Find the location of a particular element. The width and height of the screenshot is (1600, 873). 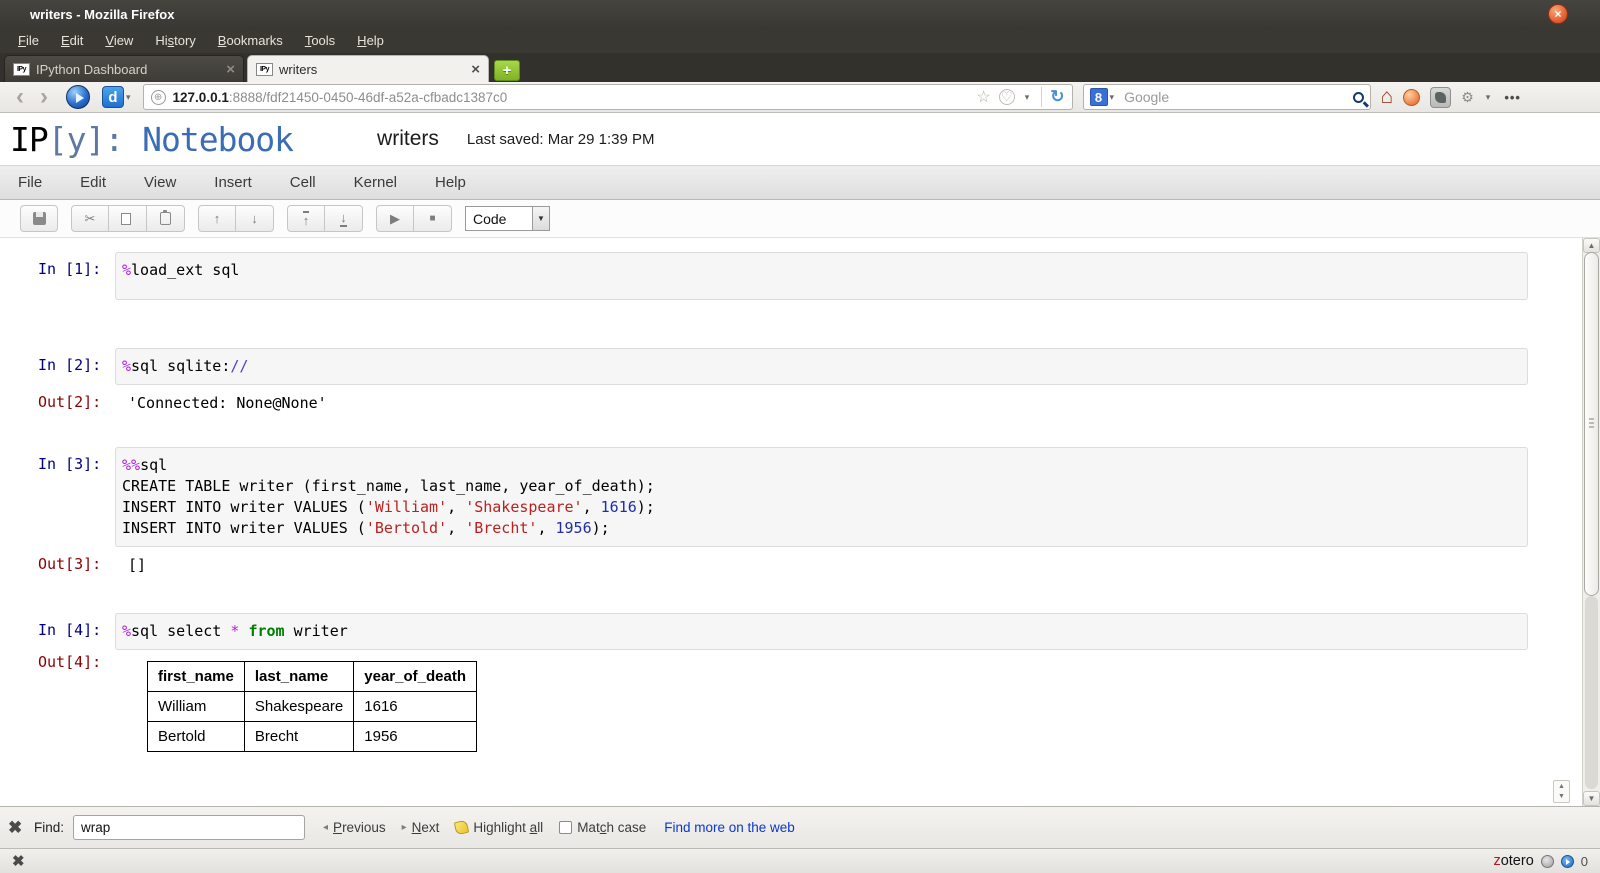

tab-writers: IPy writers × is located at coordinates (368, 68).